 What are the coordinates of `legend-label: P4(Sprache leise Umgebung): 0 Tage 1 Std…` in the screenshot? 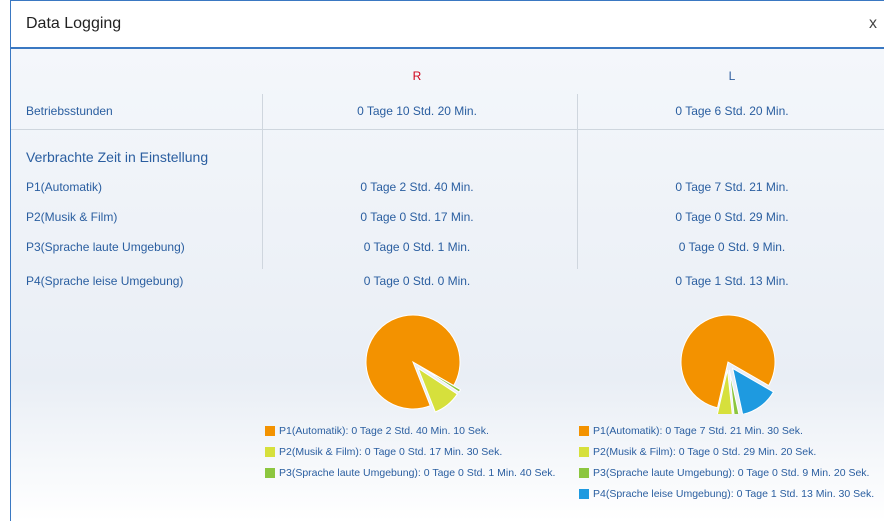 It's located at (734, 493).